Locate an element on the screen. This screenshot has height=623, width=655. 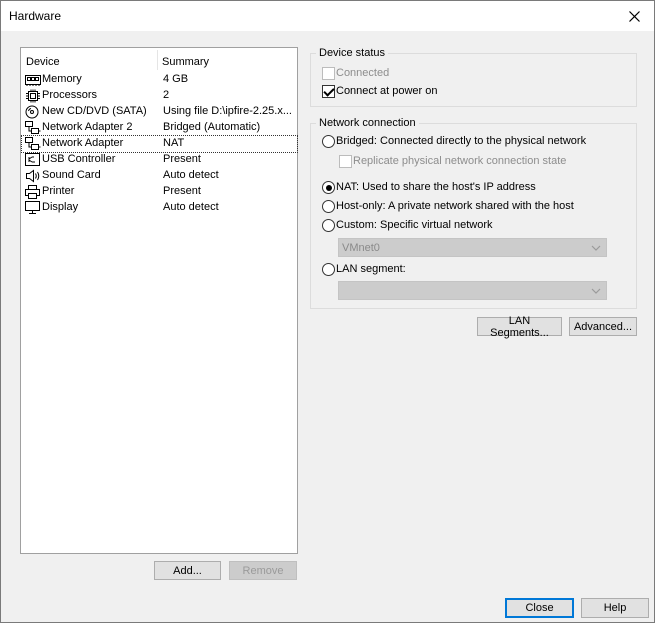
close-window-button is located at coordinates (634, 16).